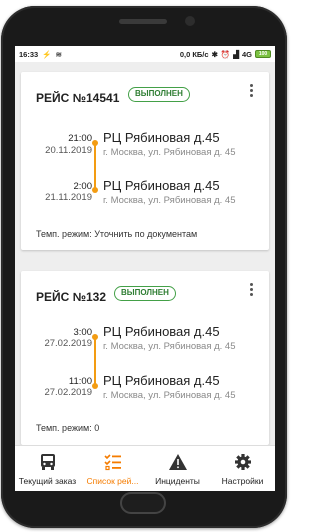 The height and width of the screenshot is (532, 320). Describe the element at coordinates (177, 462) in the screenshot. I see `warning-icon` at that location.